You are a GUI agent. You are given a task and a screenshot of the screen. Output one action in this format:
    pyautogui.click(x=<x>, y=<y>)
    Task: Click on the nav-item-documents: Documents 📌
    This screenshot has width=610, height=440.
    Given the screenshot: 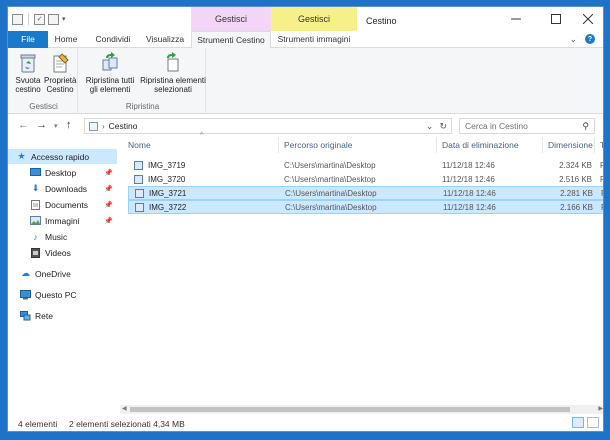 What is the action you would take?
    pyautogui.click(x=62, y=204)
    